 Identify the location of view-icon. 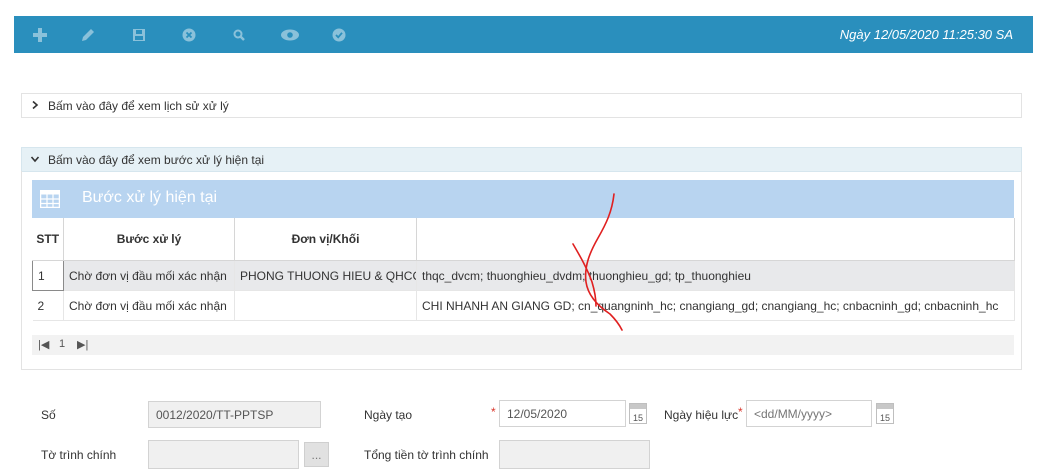
(290, 35).